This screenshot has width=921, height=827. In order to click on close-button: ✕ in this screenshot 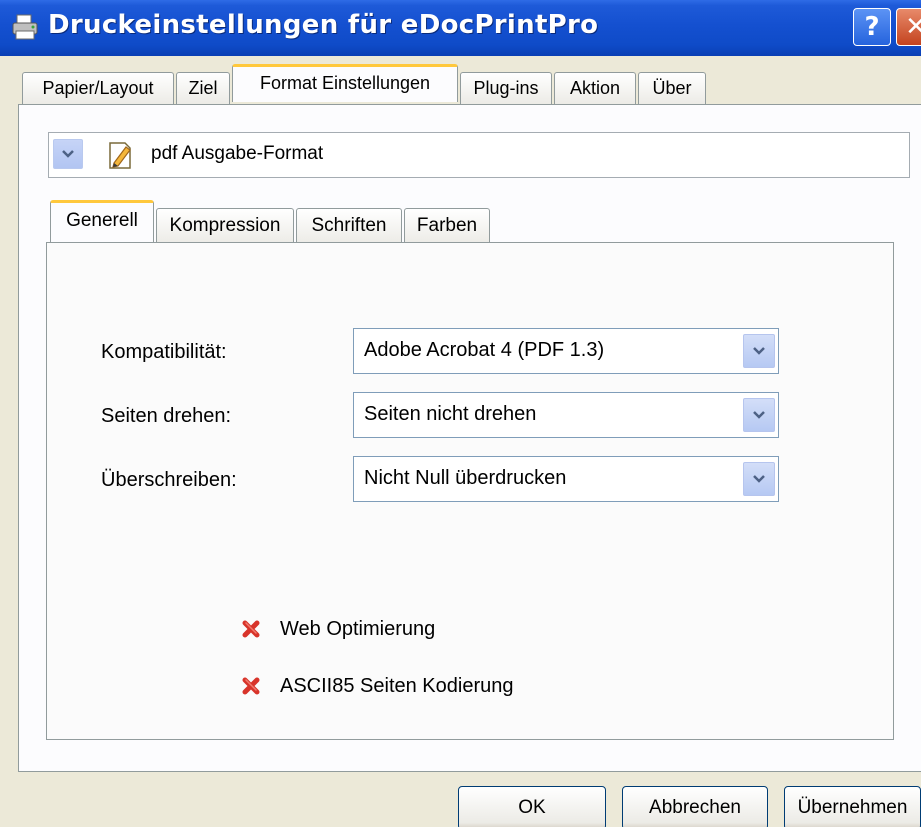, I will do `click(908, 27)`.